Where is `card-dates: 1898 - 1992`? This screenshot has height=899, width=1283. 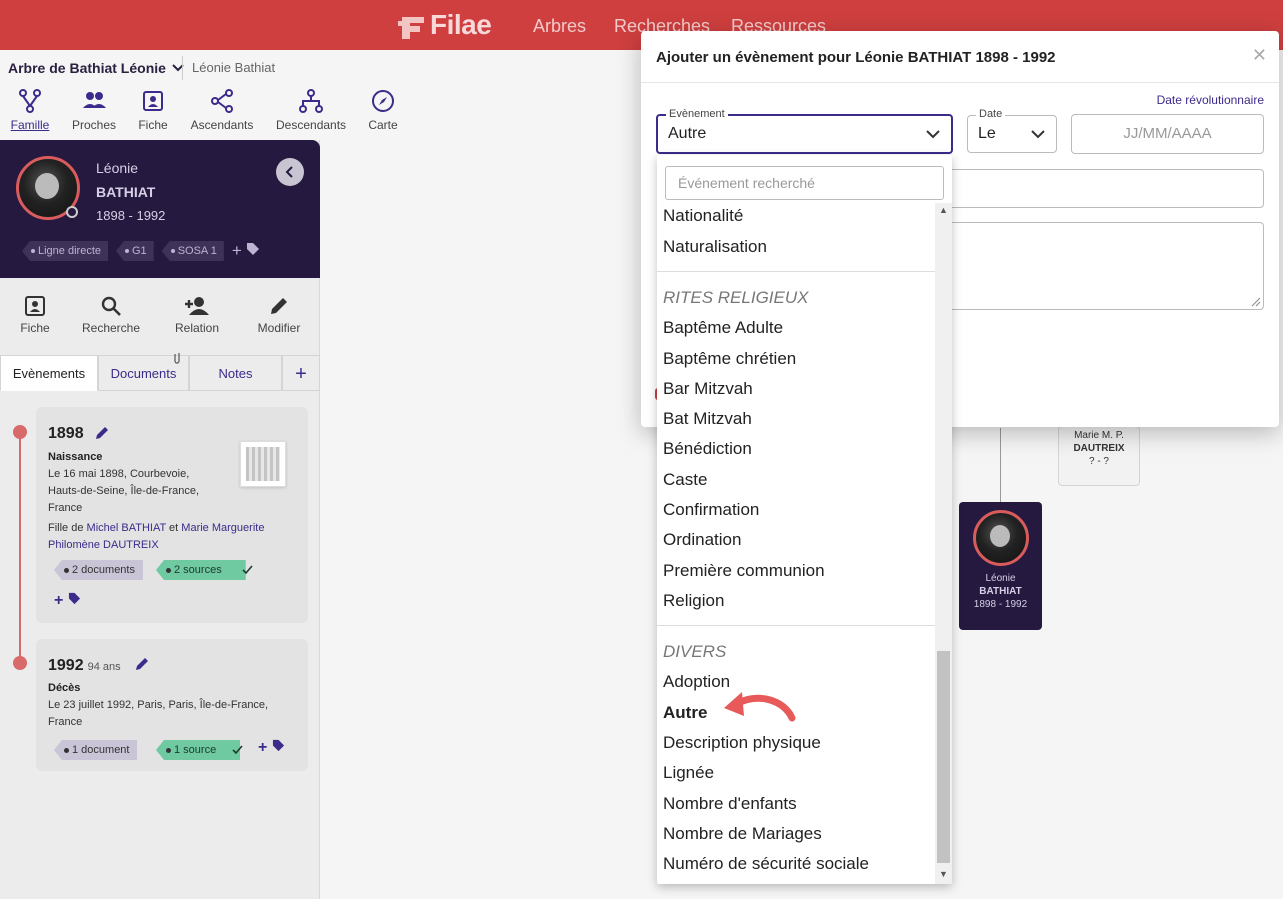 card-dates: 1898 - 1992 is located at coordinates (1000, 604).